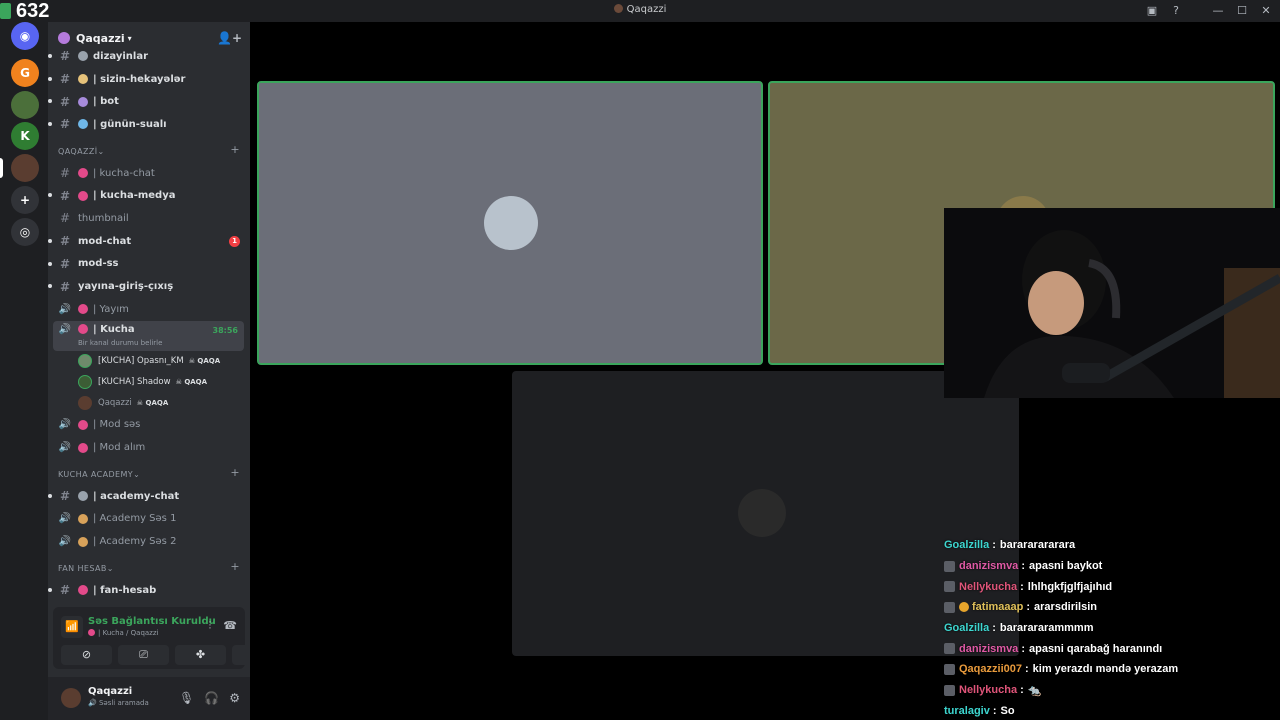 Image resolution: width=1280 pixels, height=720 pixels. I want to click on channel-item: 🔊 | Mod alım, so click(149, 447).